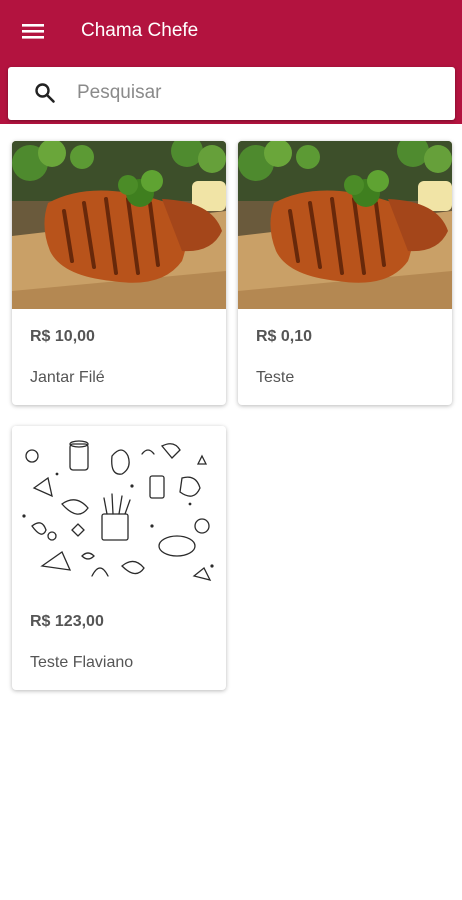  I want to click on product-card: R$ 0,10 Teste, so click(345, 273).